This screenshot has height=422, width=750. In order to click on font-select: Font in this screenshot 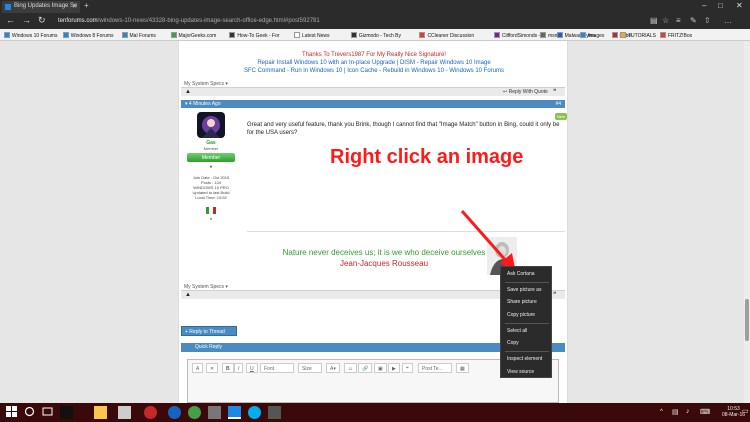, I will do `click(277, 368)`.